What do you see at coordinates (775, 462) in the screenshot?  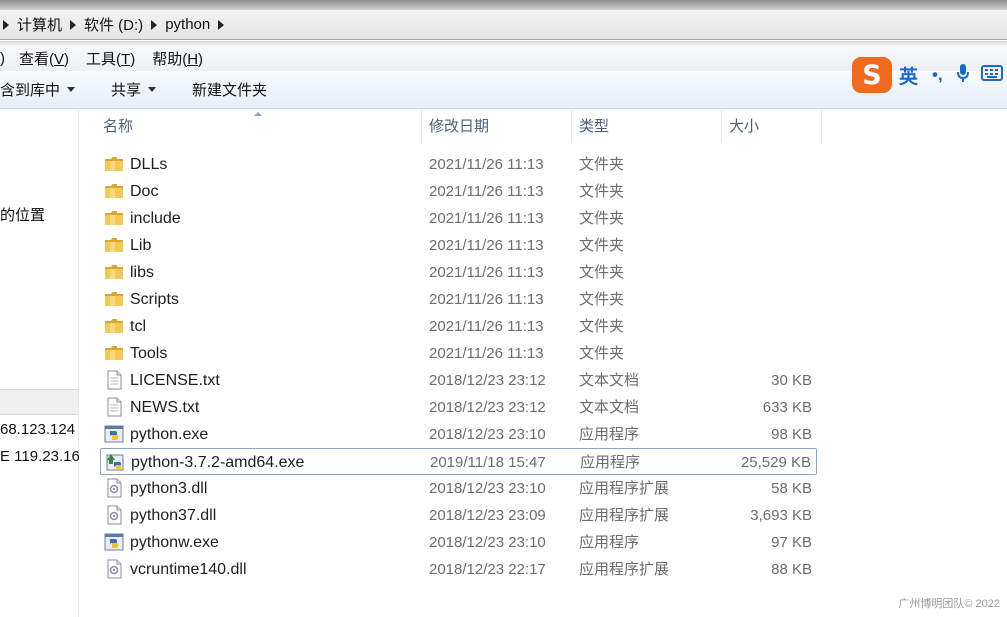 I see `file-size: 25,529 KB` at bounding box center [775, 462].